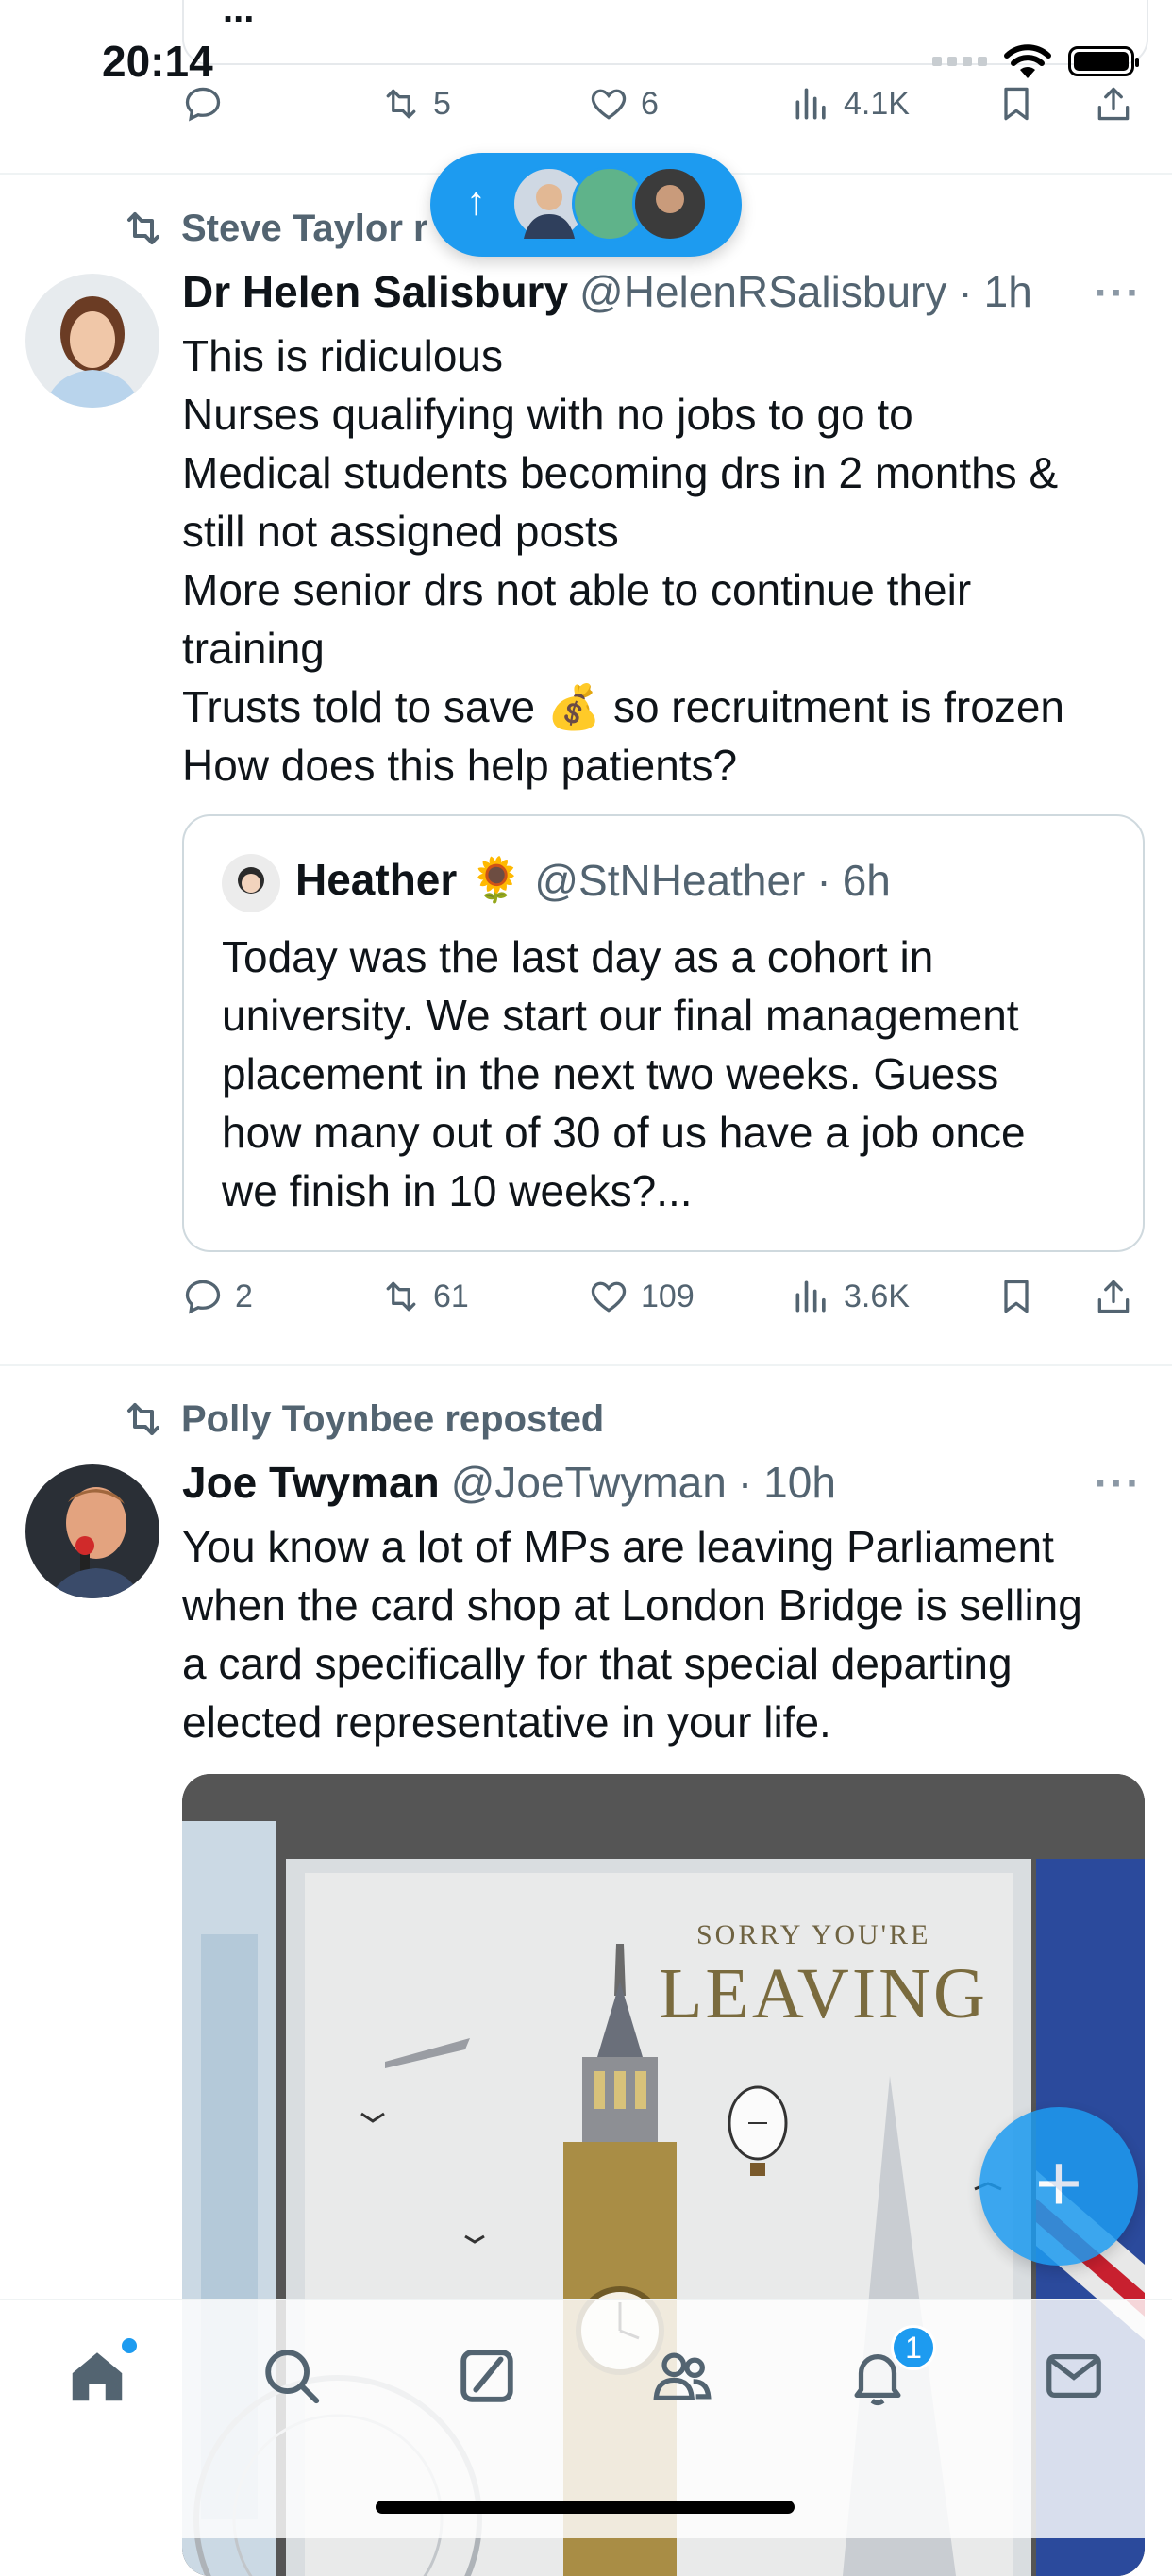 The image size is (1172, 2576). I want to click on repost-label: Polly Toynbee reposted, so click(393, 1418).